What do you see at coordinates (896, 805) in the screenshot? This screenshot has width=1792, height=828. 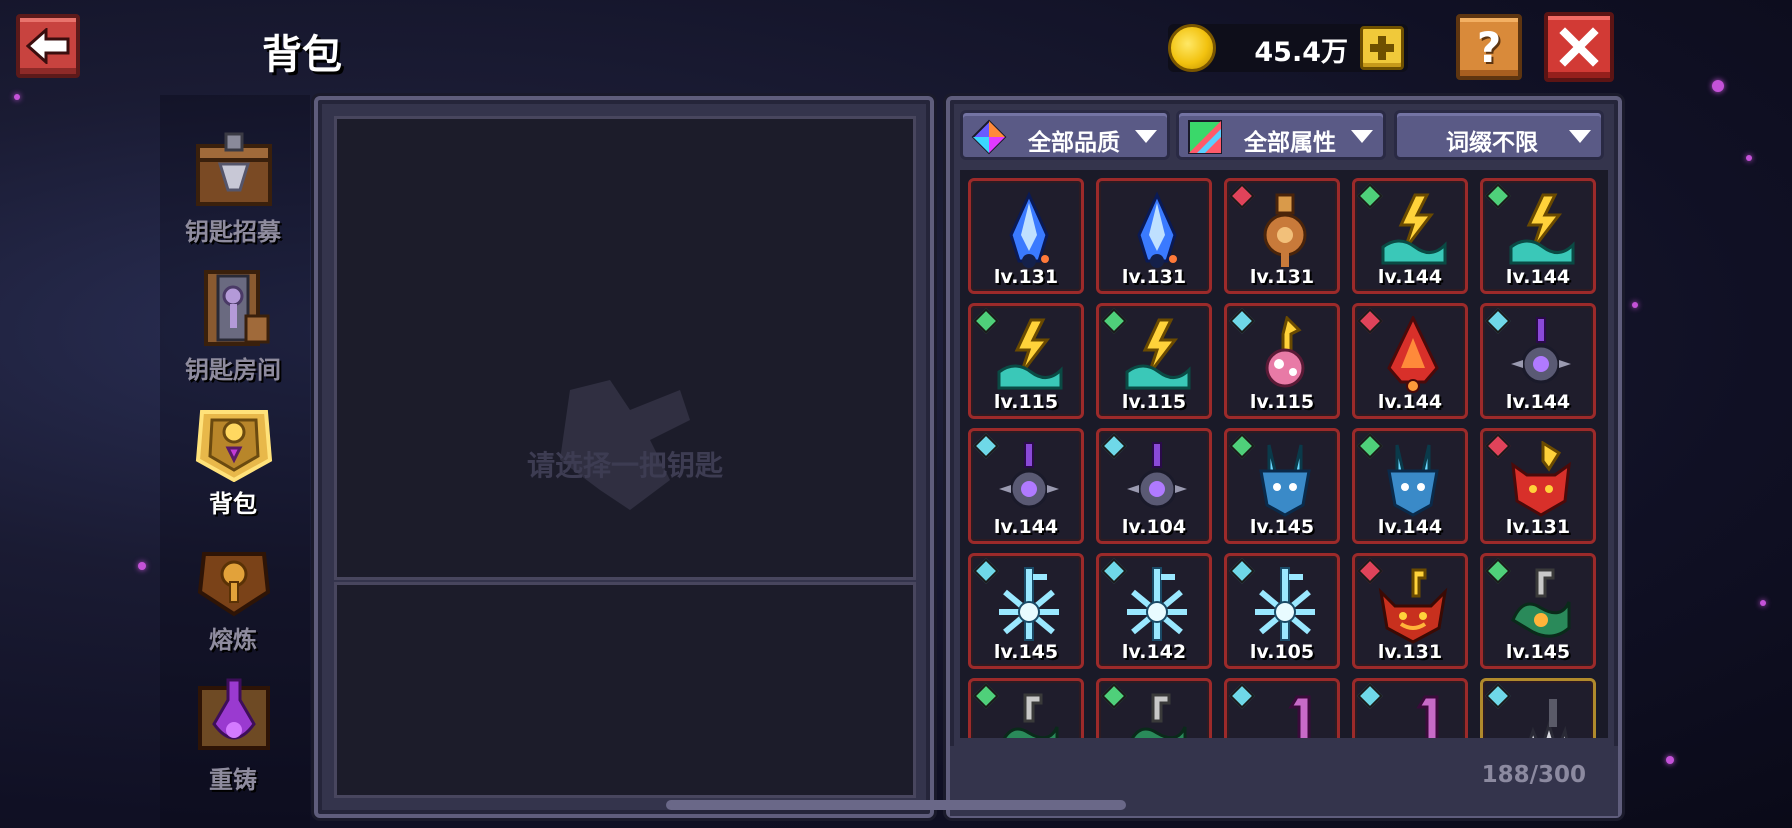 I see `horizontal-scrollbar` at bounding box center [896, 805].